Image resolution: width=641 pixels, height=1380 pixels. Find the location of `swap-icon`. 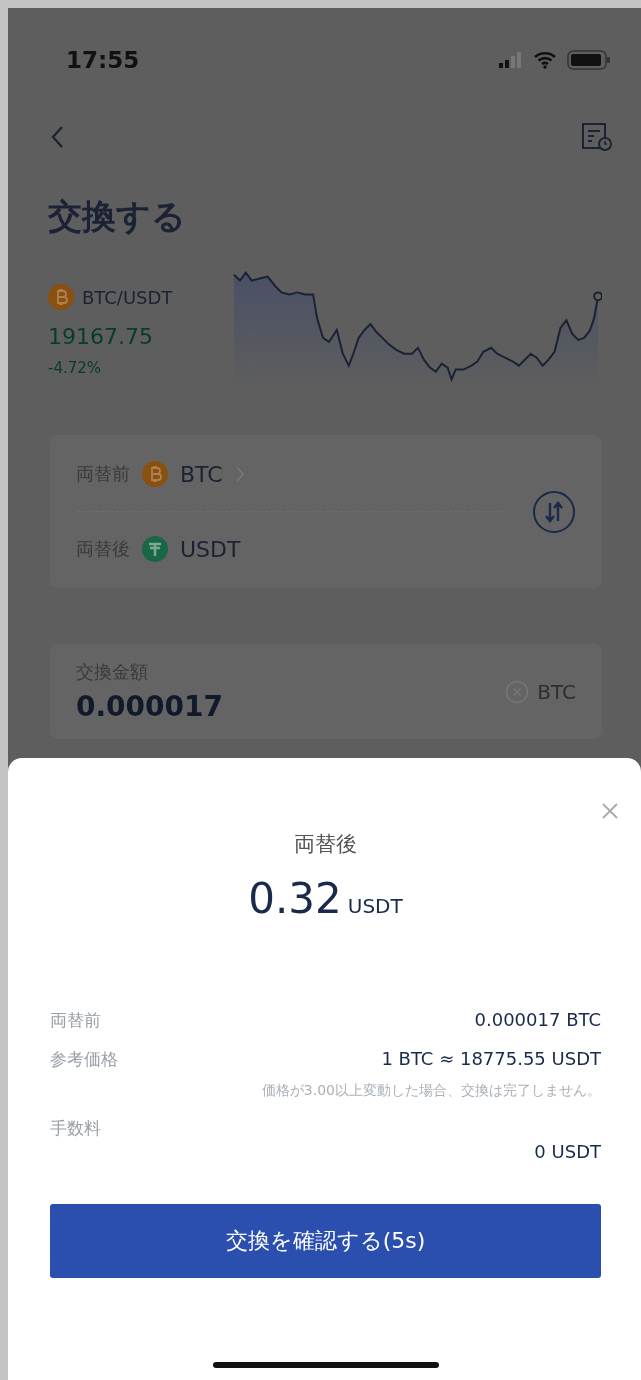

swap-icon is located at coordinates (554, 511).